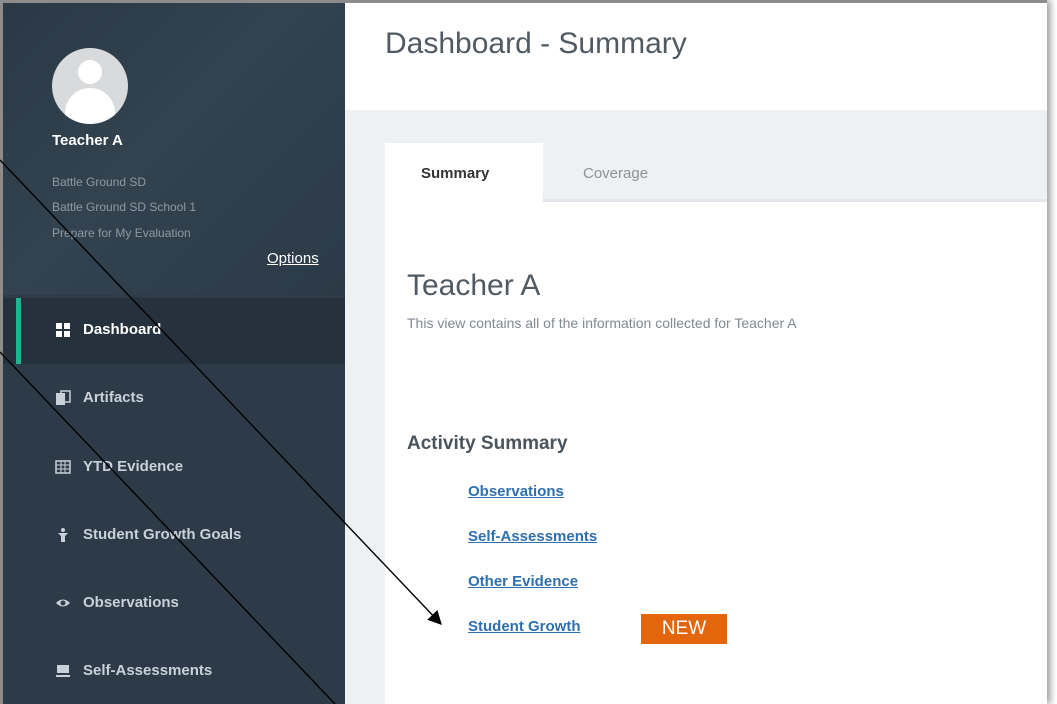  I want to click on user-district: Battle Ground SD, so click(99, 182).